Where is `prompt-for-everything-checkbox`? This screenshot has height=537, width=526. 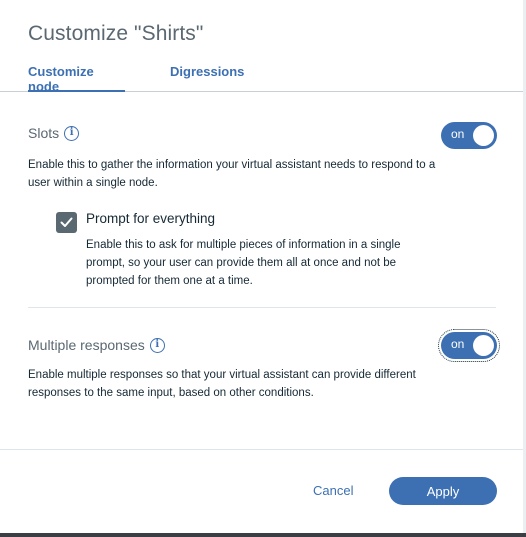 prompt-for-everything-checkbox is located at coordinates (66, 222).